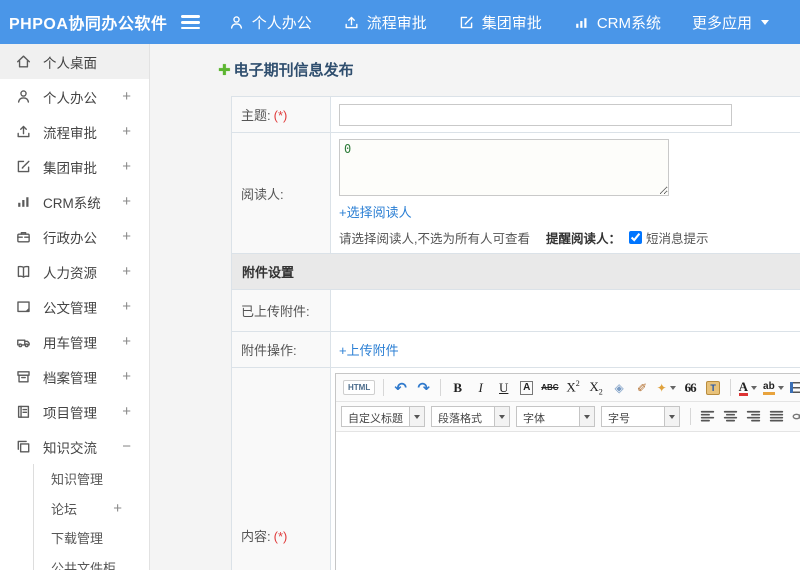  I want to click on top-nav-label: 集团审批, so click(511, 23).